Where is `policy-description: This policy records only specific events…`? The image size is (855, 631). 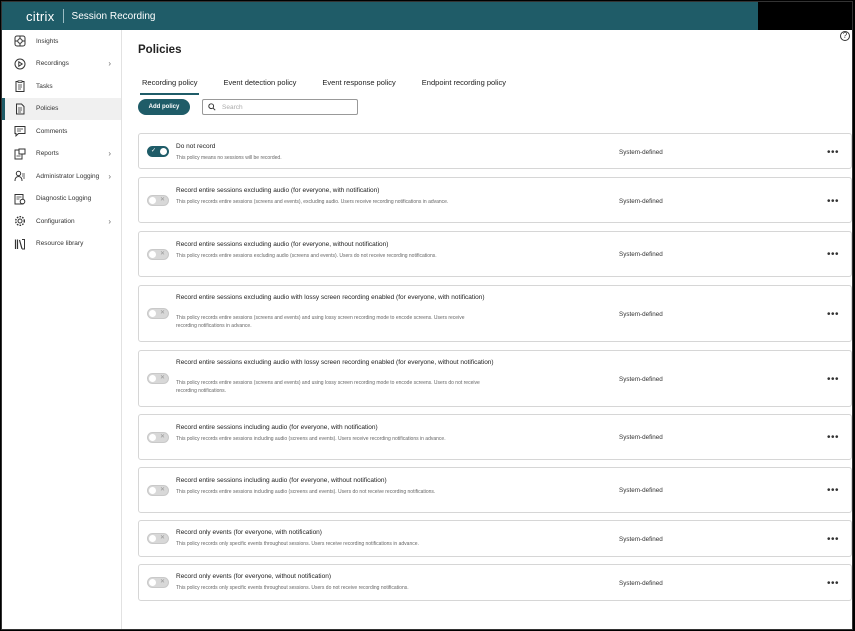 policy-description: This policy records only specific events… is located at coordinates (297, 544).